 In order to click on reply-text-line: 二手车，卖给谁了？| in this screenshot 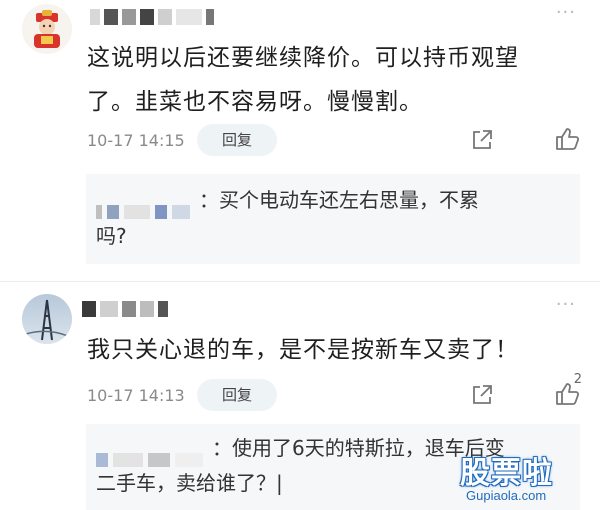, I will do `click(189, 483)`.